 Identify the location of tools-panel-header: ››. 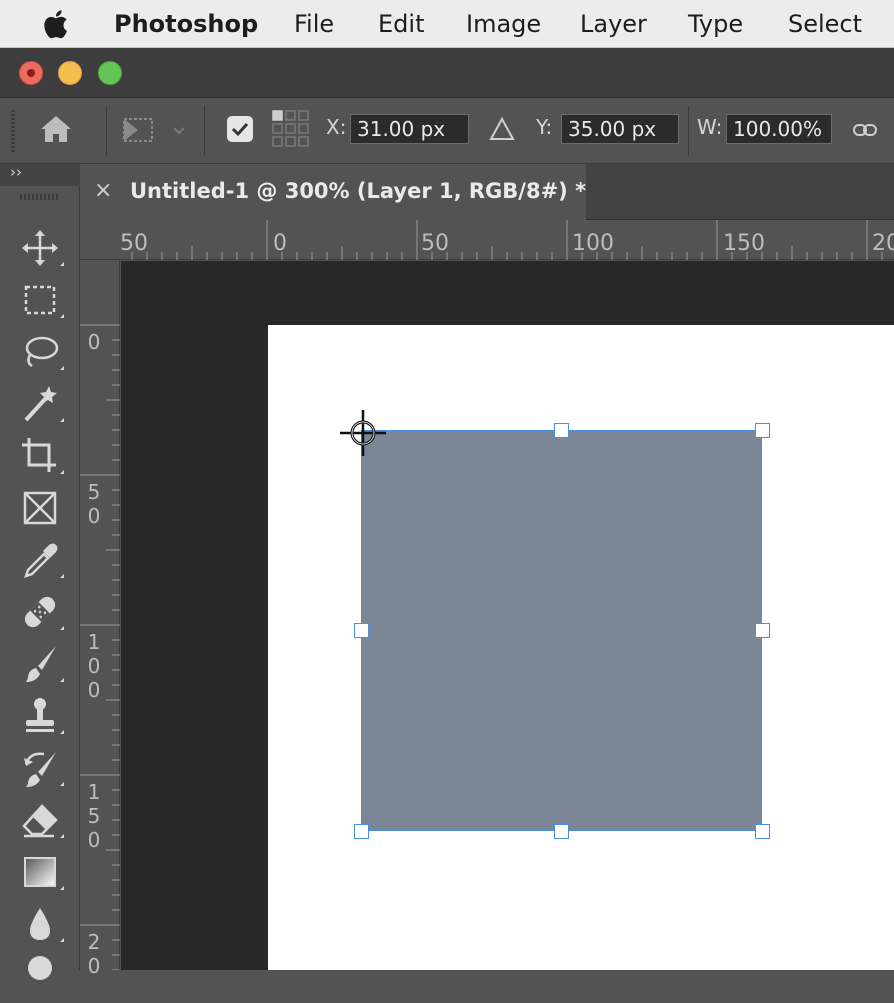
(40, 174).